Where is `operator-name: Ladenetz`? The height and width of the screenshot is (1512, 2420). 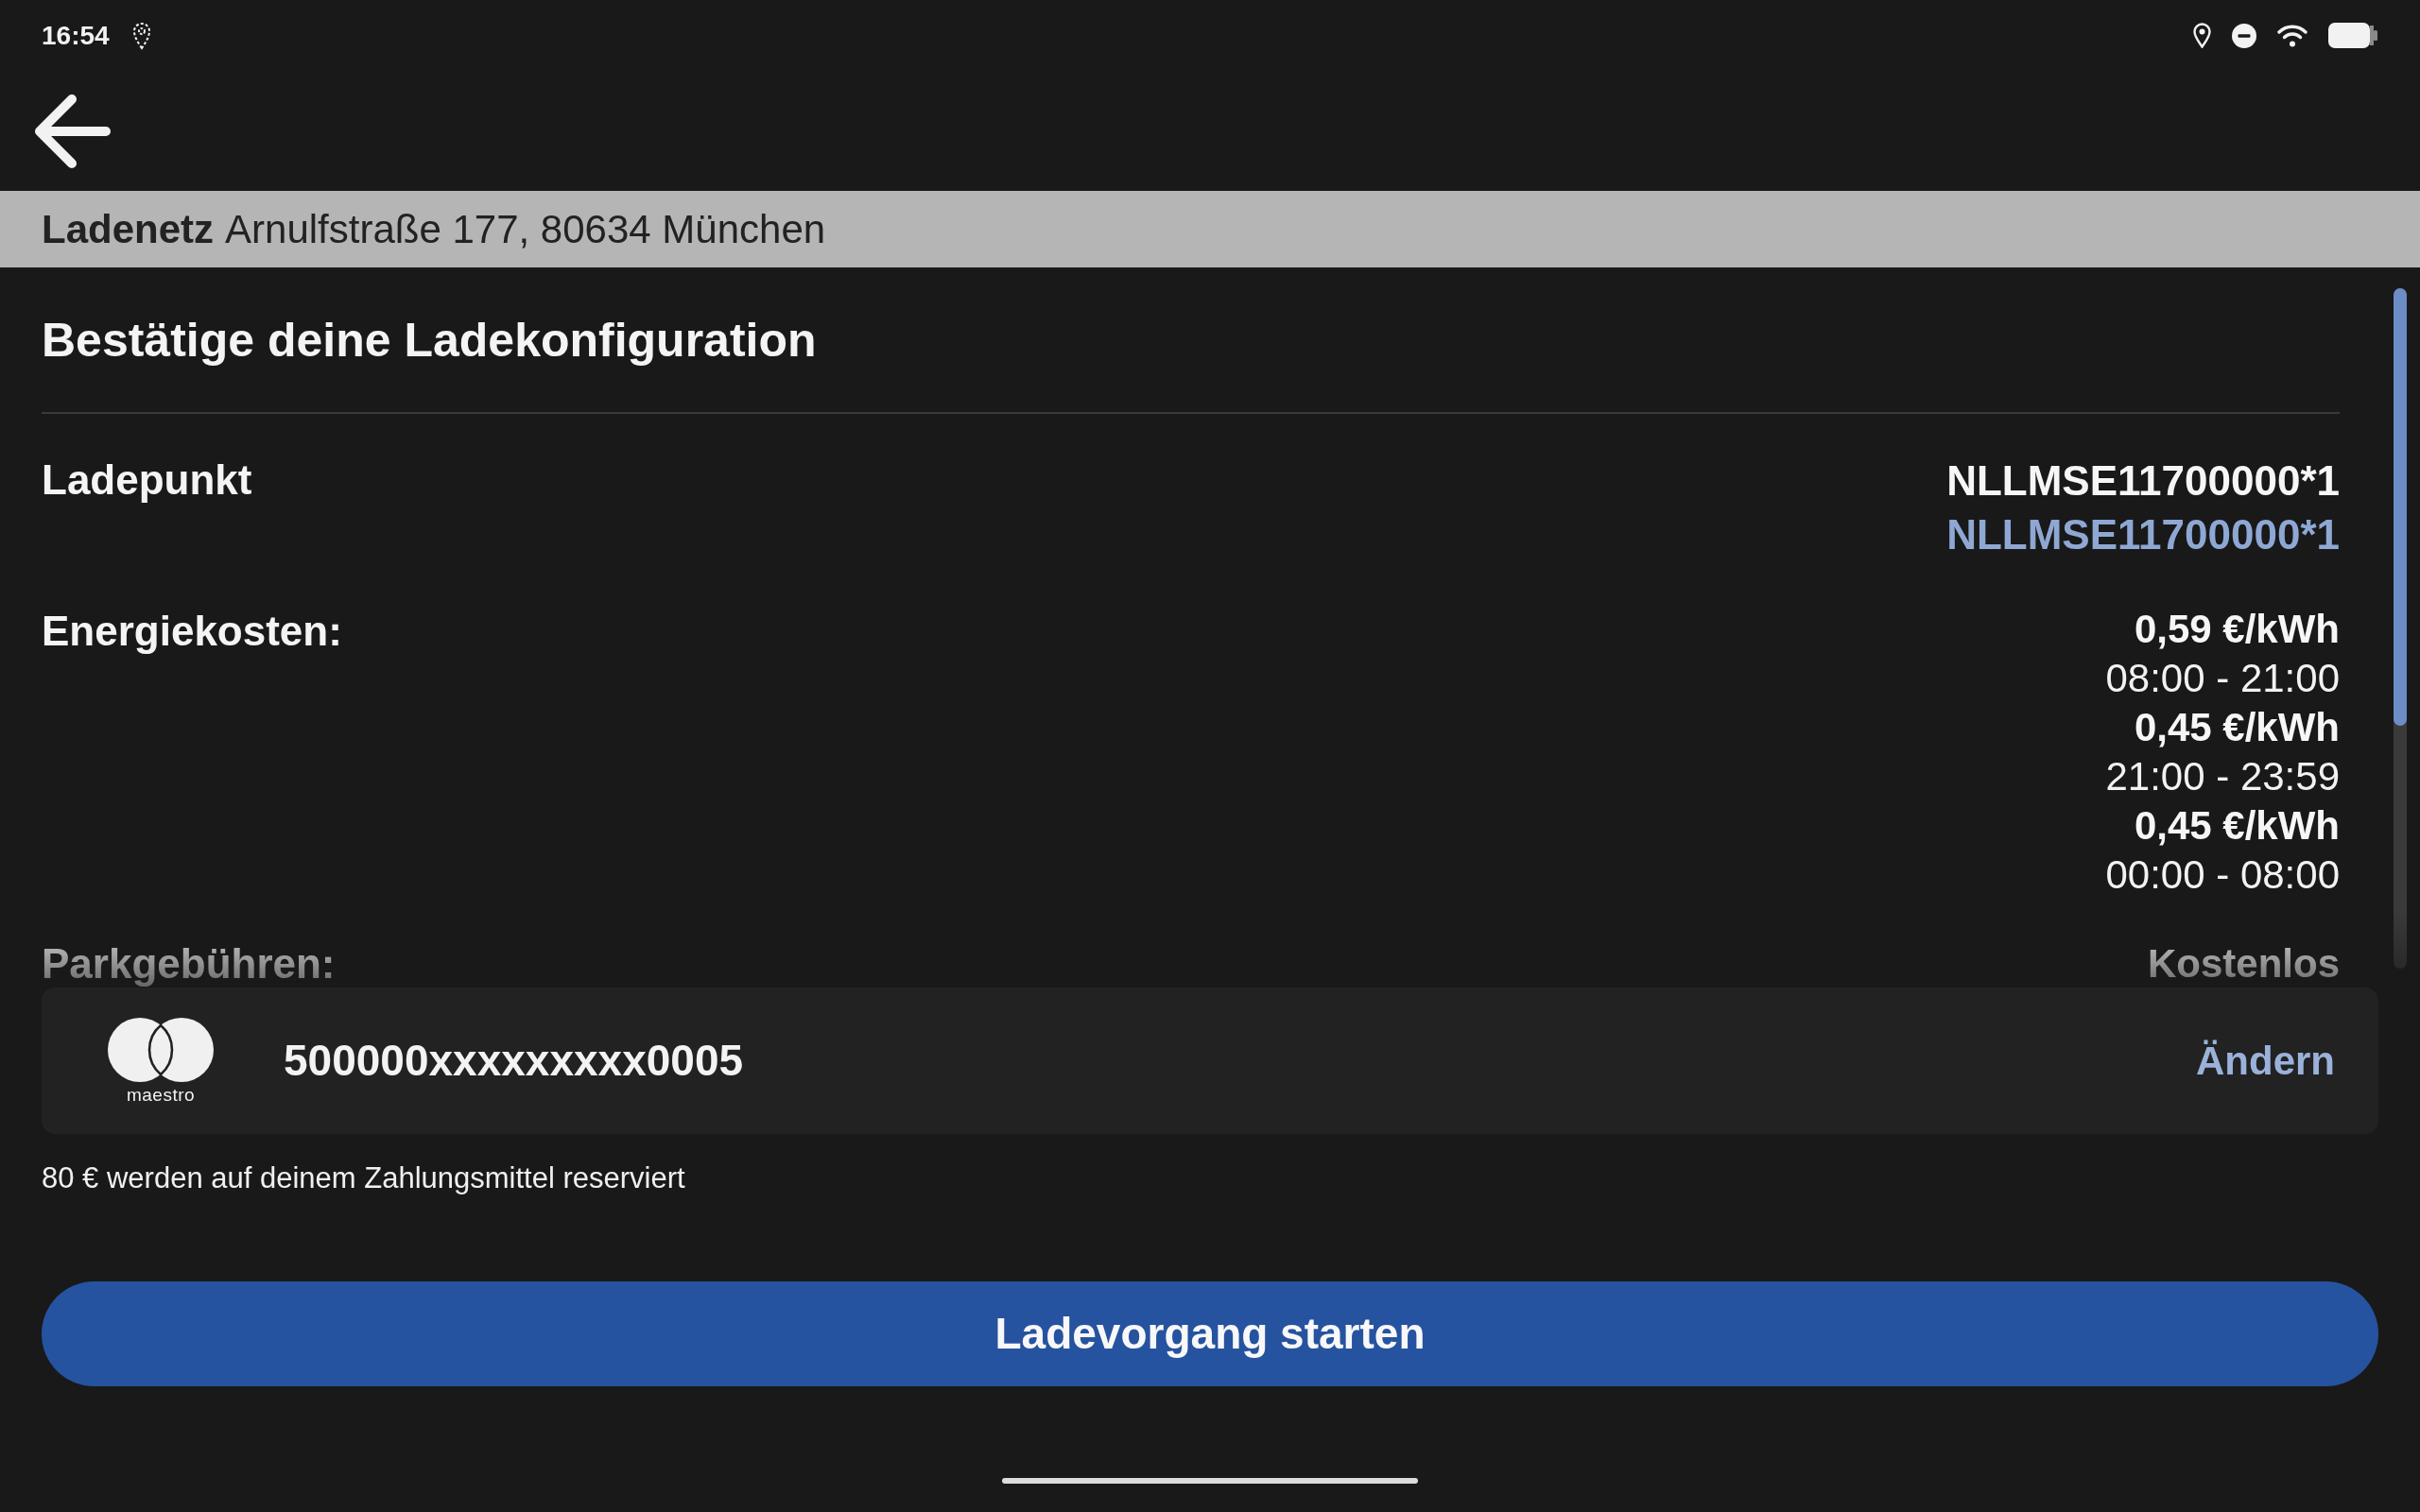
operator-name: Ladenetz is located at coordinates (129, 229).